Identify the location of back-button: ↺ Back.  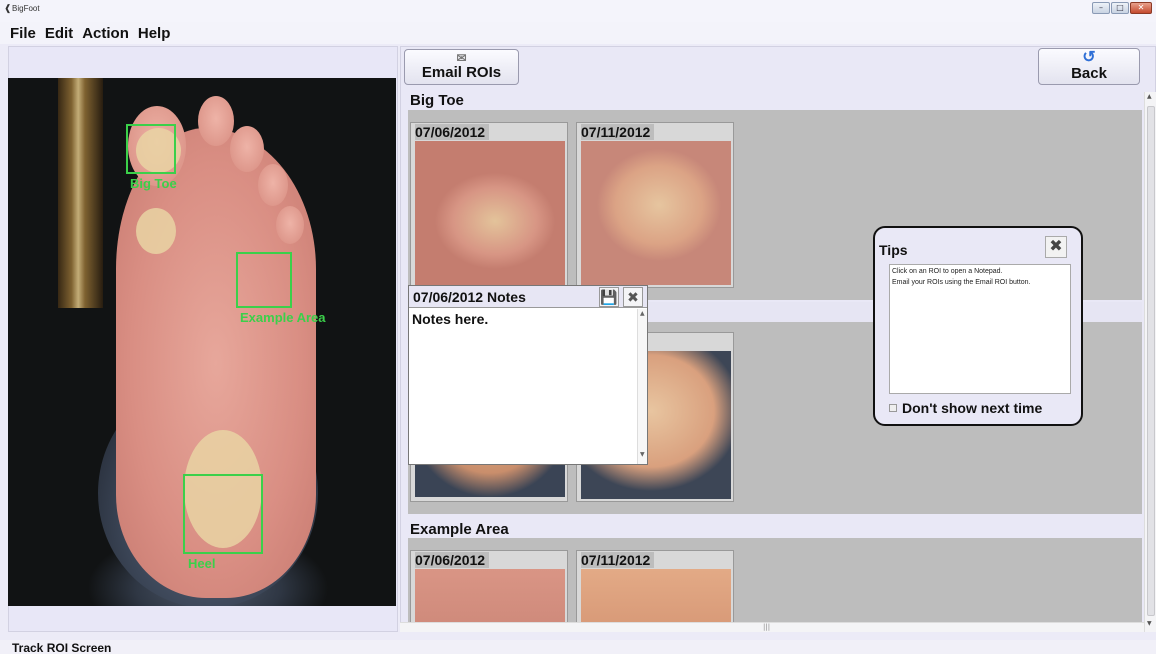
(1089, 66).